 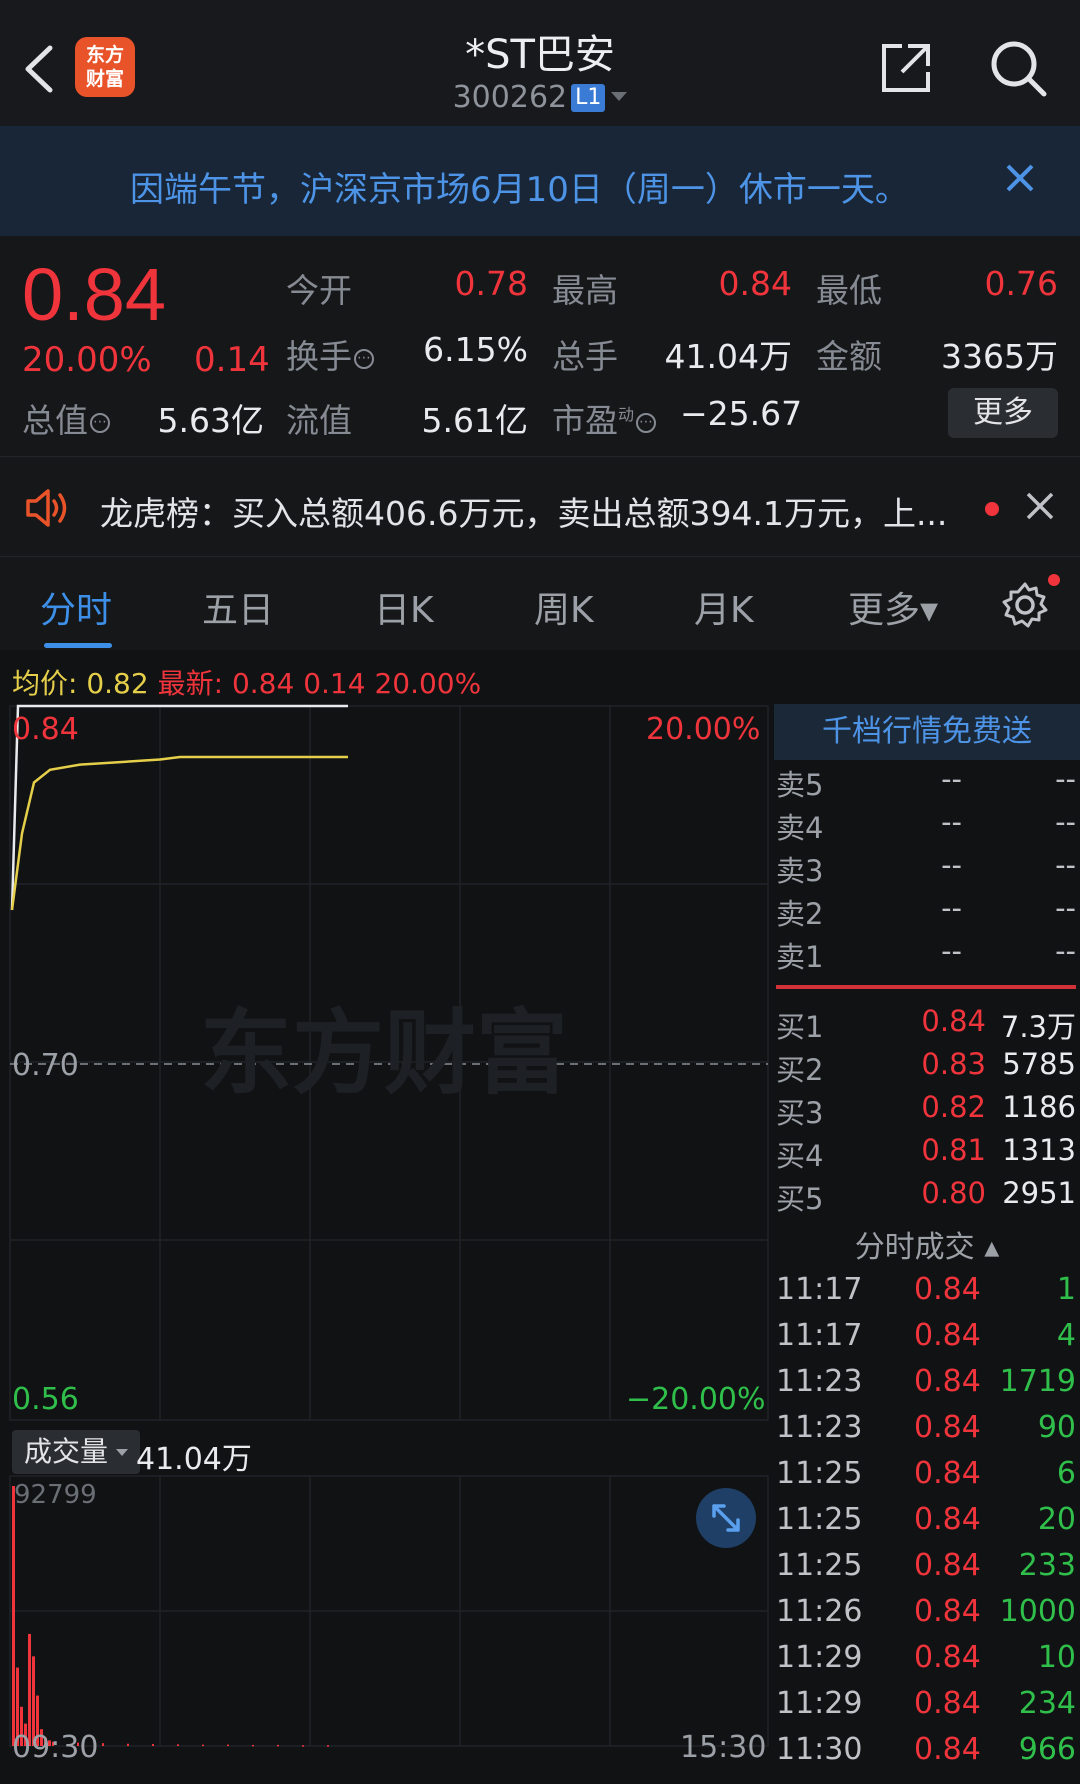 What do you see at coordinates (1038, 1027) in the screenshot?
I see `bid-qty: 7.3万` at bounding box center [1038, 1027].